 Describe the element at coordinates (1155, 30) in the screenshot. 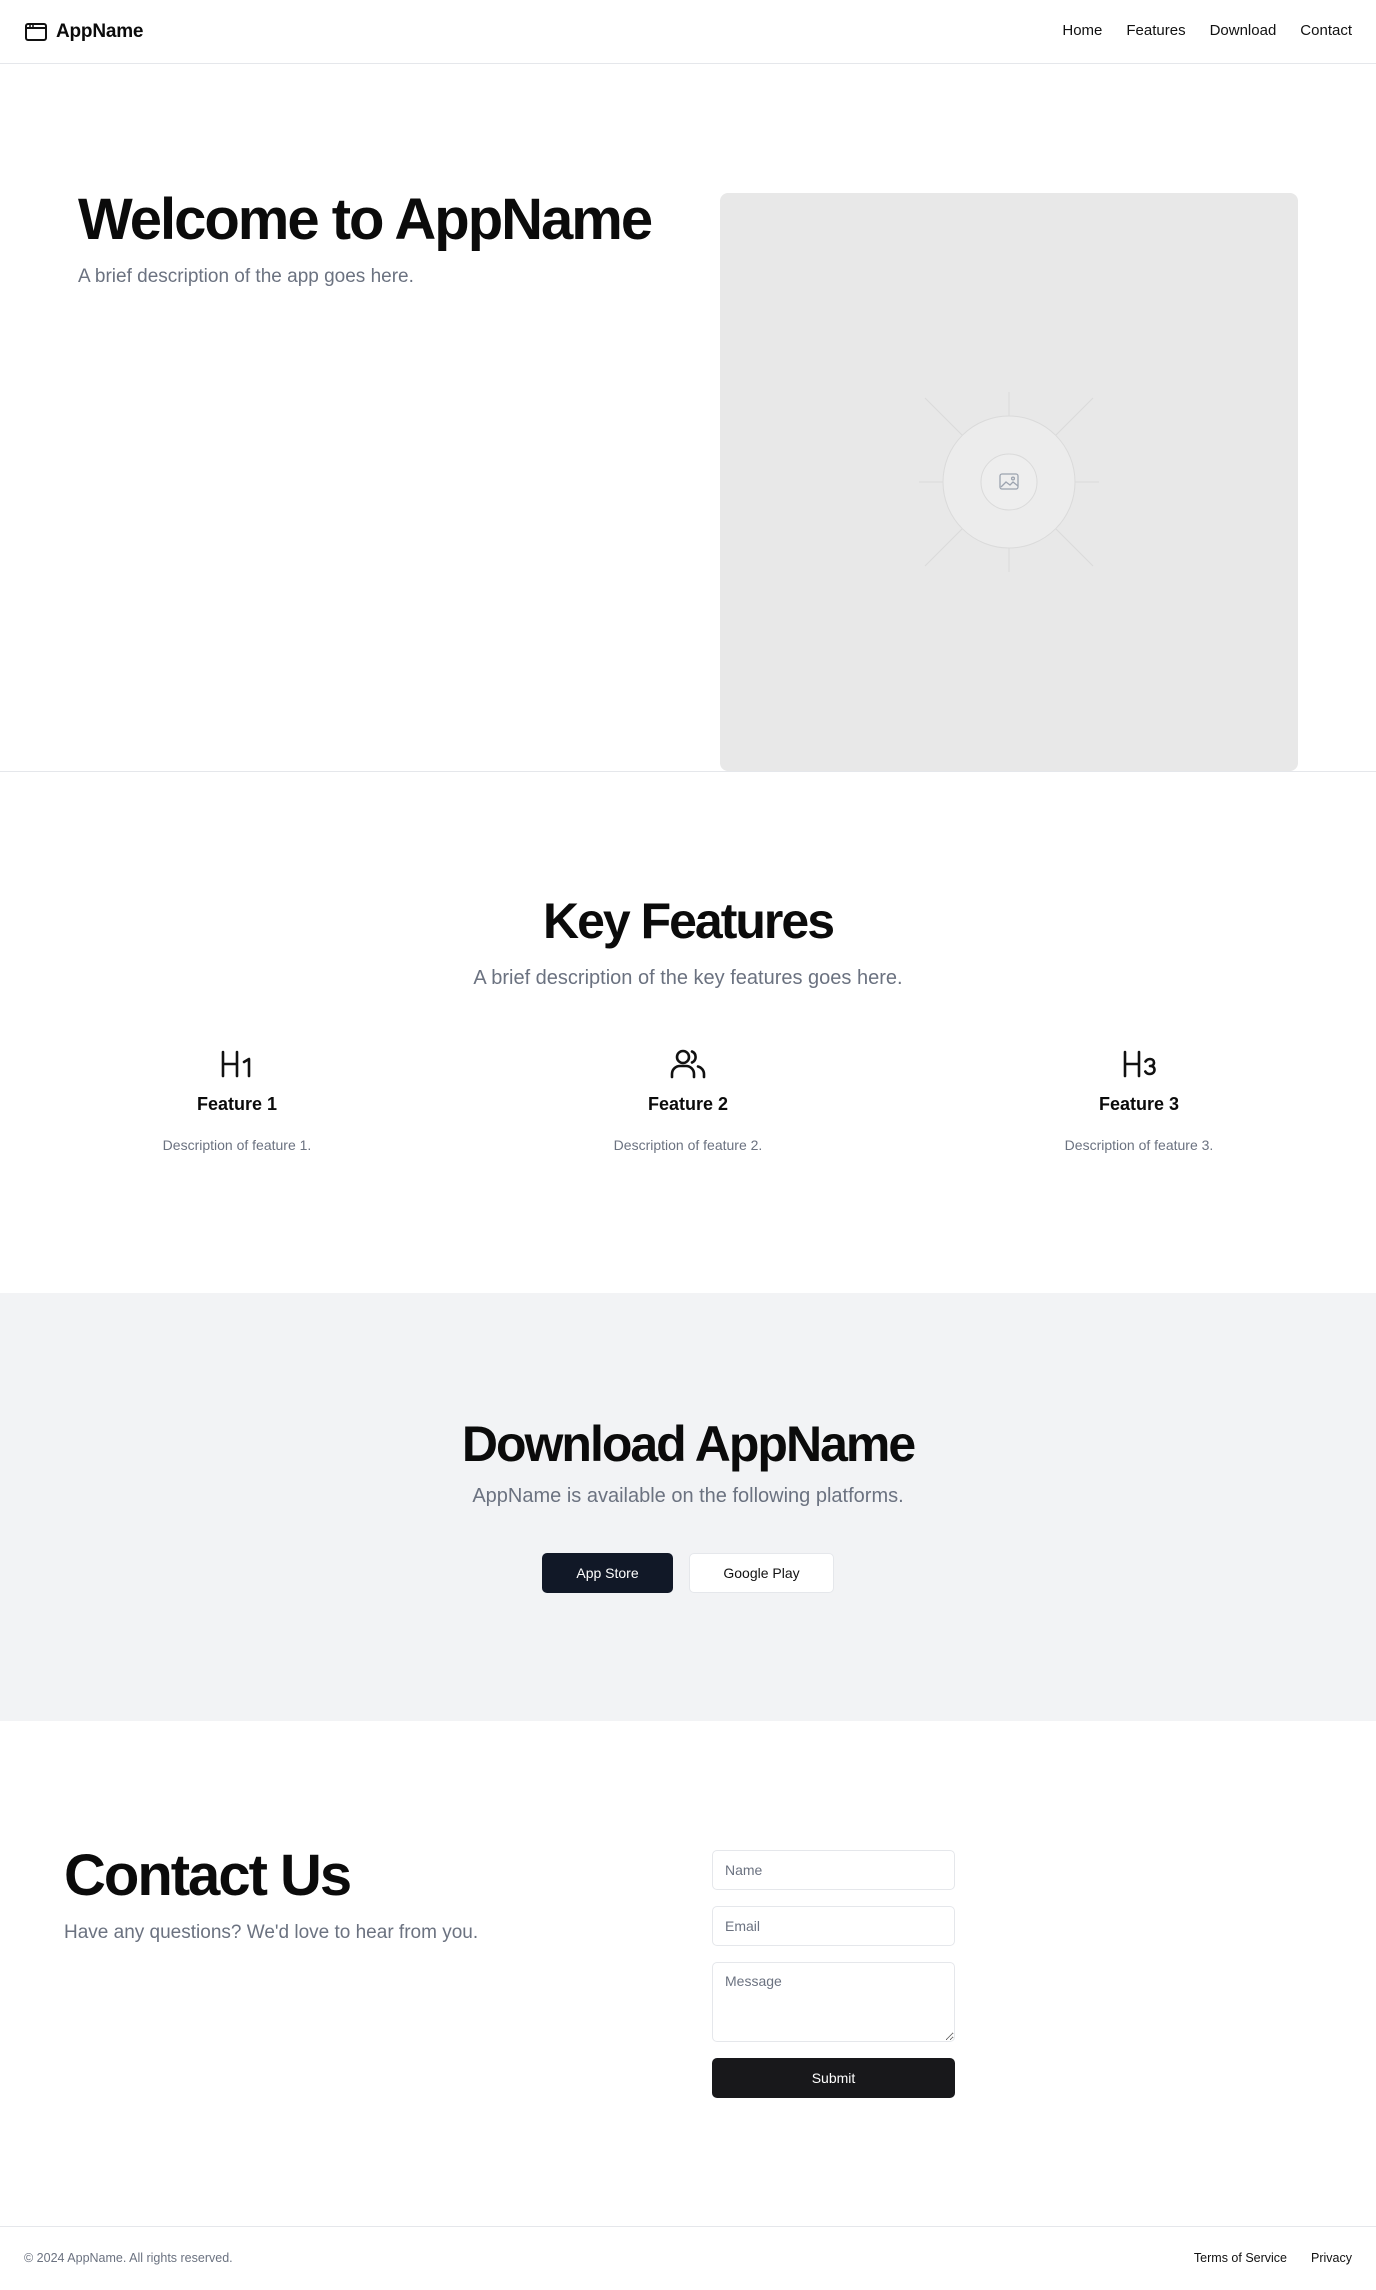

I see `nav-features: Features` at that location.